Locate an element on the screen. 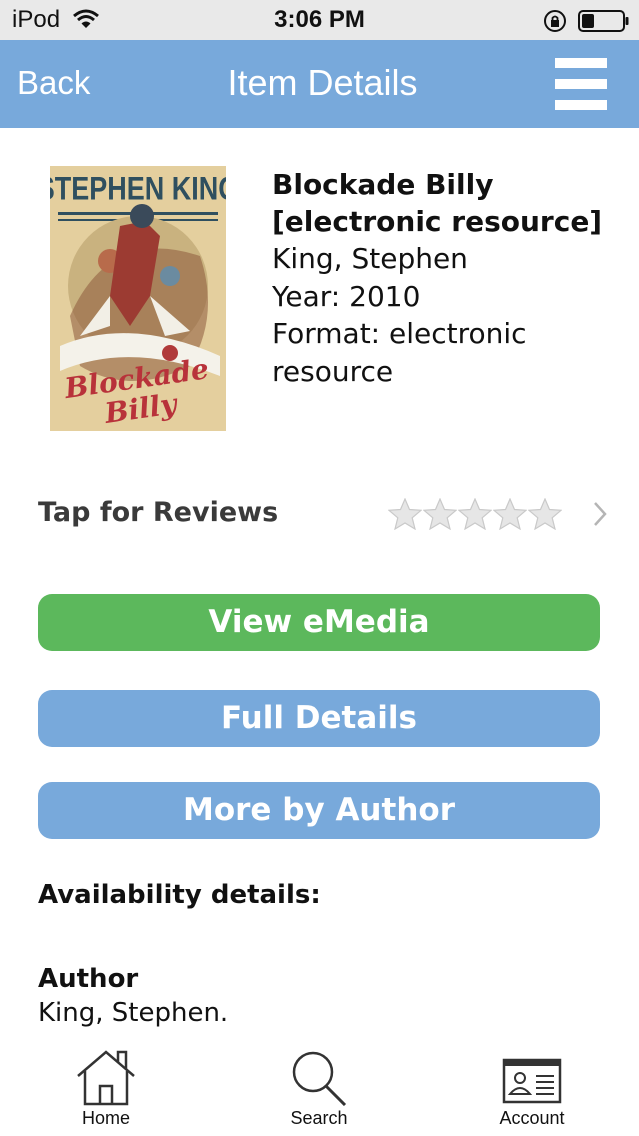 The width and height of the screenshot is (639, 1136). book-cover-illustration: STEPHEN KING Blockade Billy is located at coordinates (138, 298).